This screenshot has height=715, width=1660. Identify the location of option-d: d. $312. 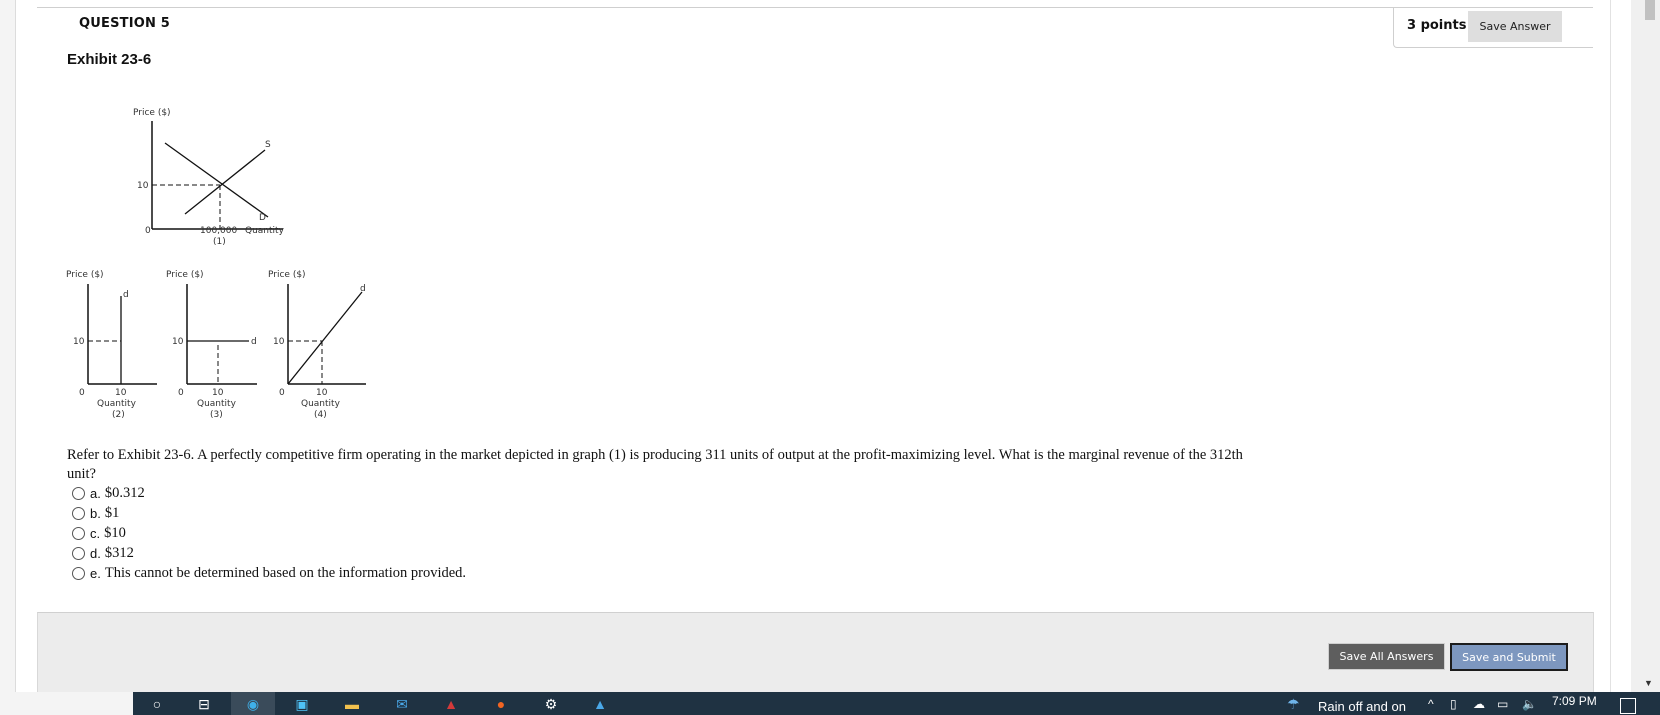
(269, 553).